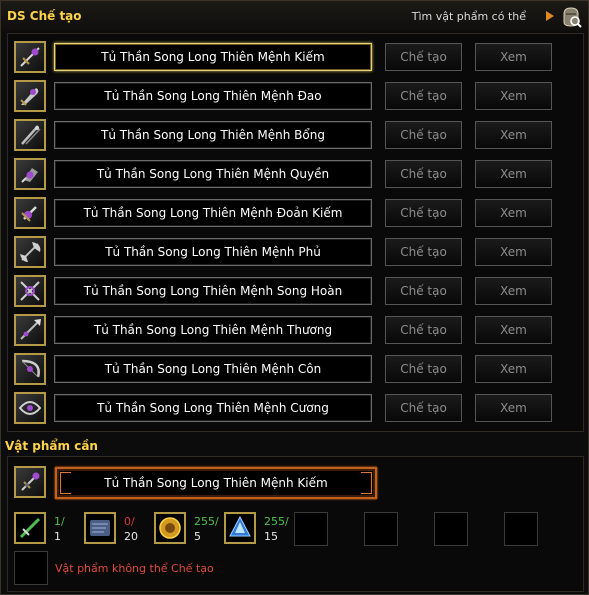 The width and height of the screenshot is (589, 595). Describe the element at coordinates (170, 528) in the screenshot. I see `gold-coin-icon` at that location.